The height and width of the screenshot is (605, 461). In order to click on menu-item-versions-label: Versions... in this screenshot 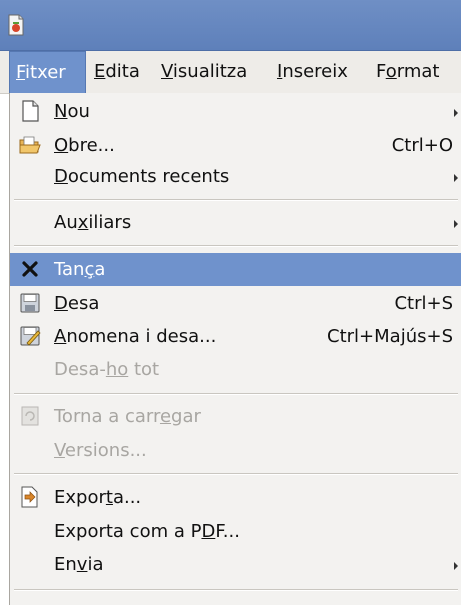, I will do `click(100, 450)`.